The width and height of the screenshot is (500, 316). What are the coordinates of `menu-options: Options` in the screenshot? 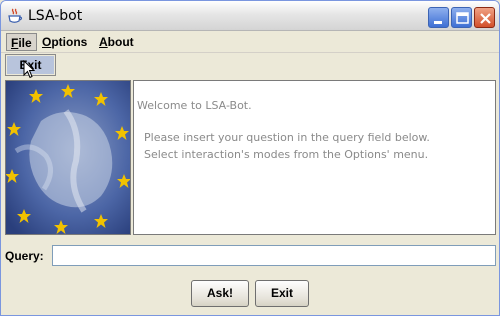 It's located at (64, 42).